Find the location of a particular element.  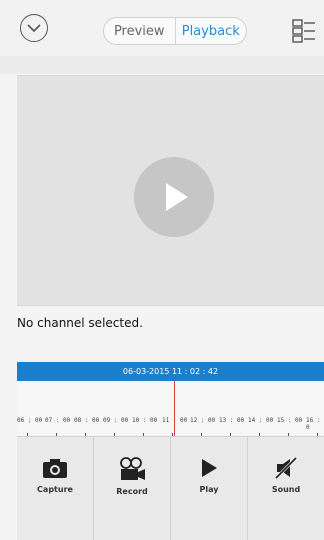

timeline-header: 06-03-2015 11 : 02 : 42 is located at coordinates (170, 371).